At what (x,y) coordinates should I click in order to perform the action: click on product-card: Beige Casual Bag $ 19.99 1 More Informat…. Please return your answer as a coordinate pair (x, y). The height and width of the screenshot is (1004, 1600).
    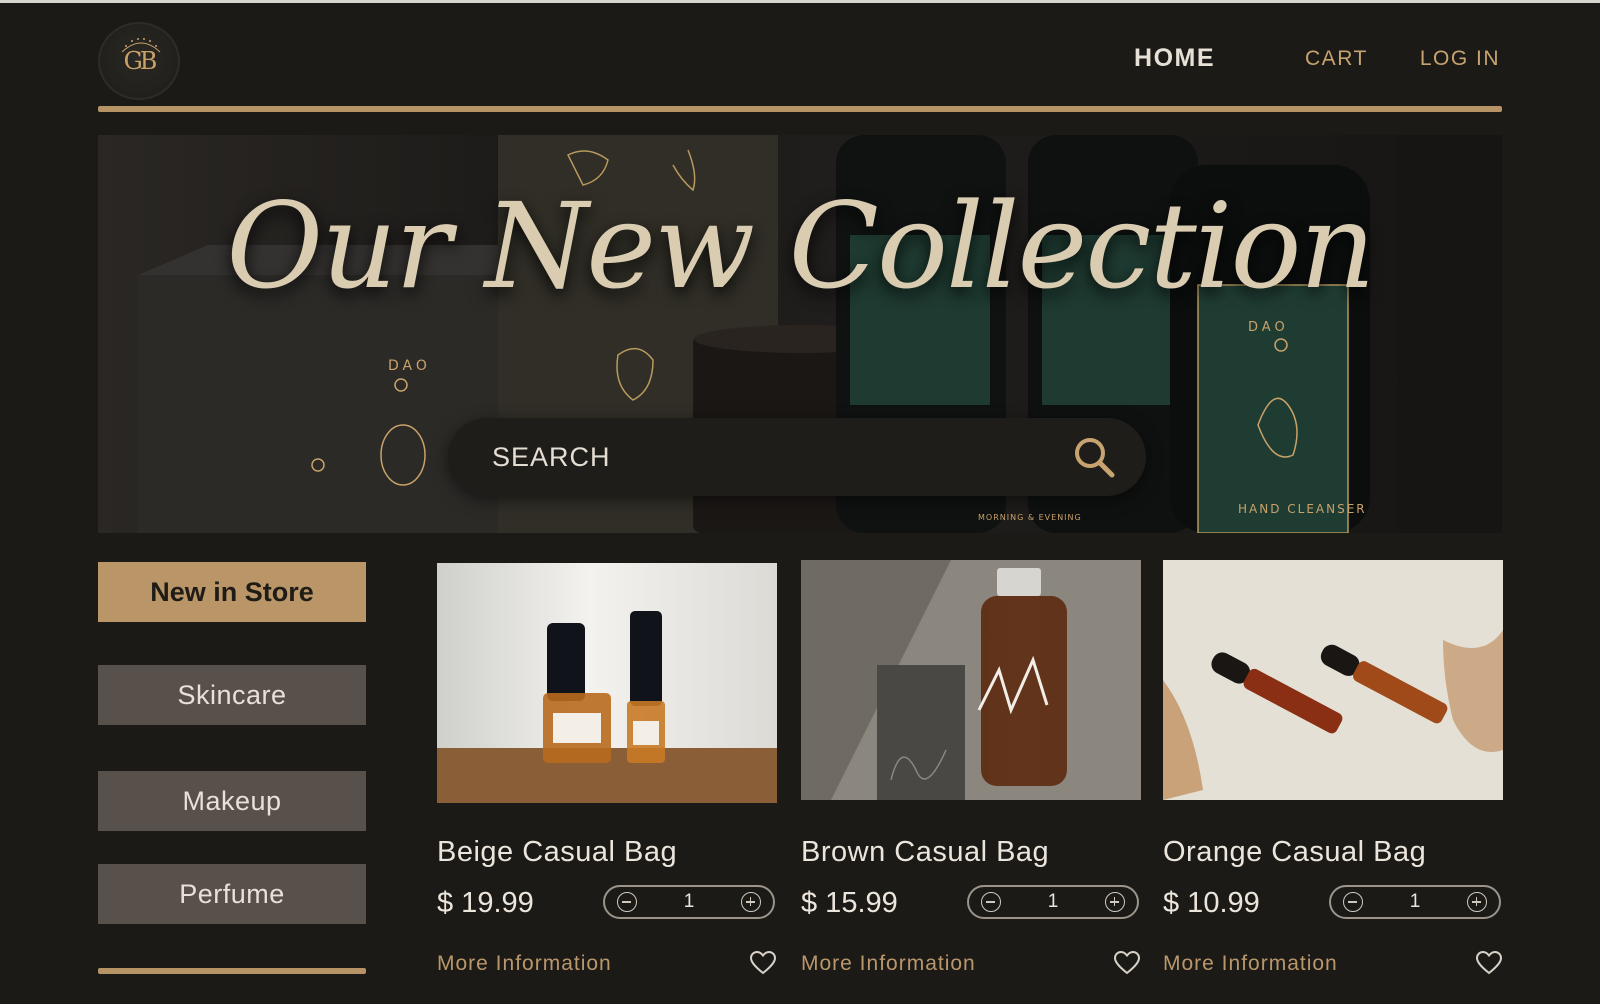
    Looking at the image, I should click on (607, 775).